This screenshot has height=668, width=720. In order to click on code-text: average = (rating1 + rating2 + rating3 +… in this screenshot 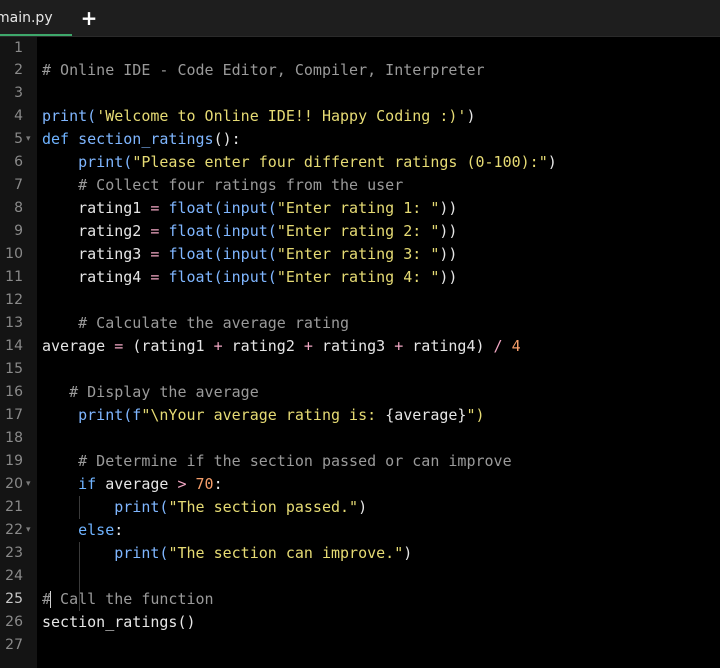, I will do `click(281, 346)`.